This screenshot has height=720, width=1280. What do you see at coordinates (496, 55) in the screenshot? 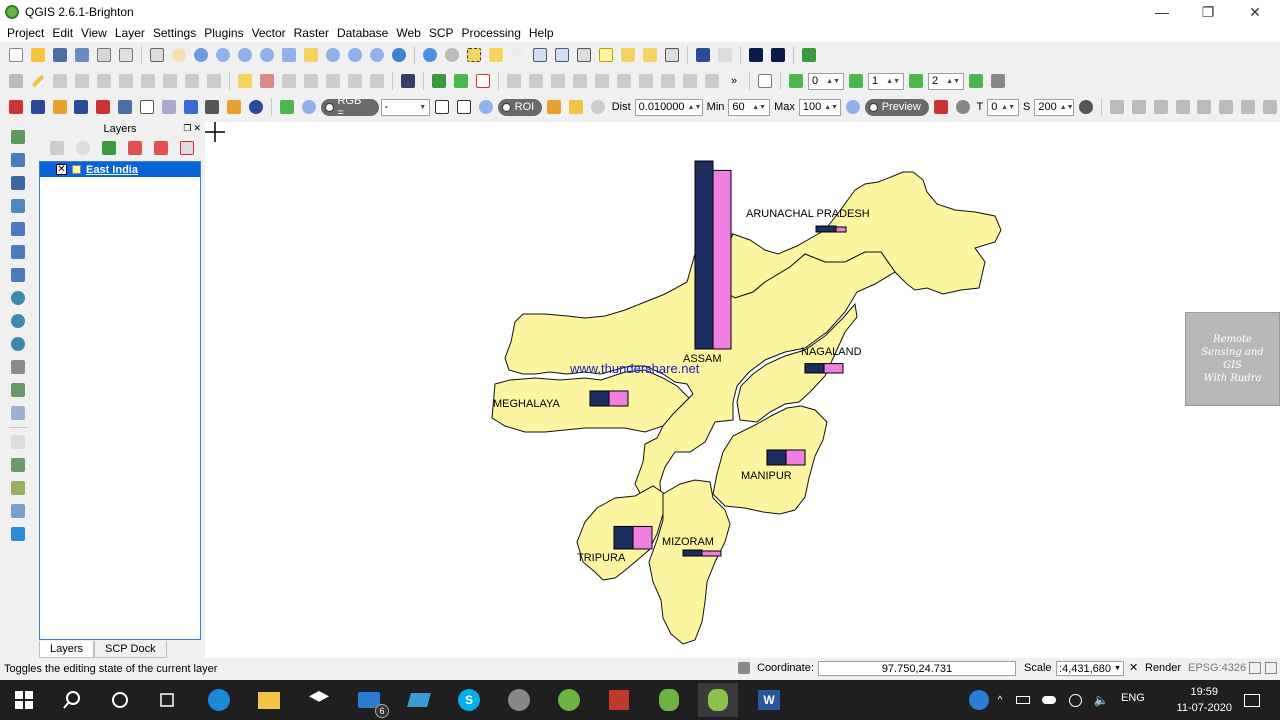
I see `deselect-icon` at bounding box center [496, 55].